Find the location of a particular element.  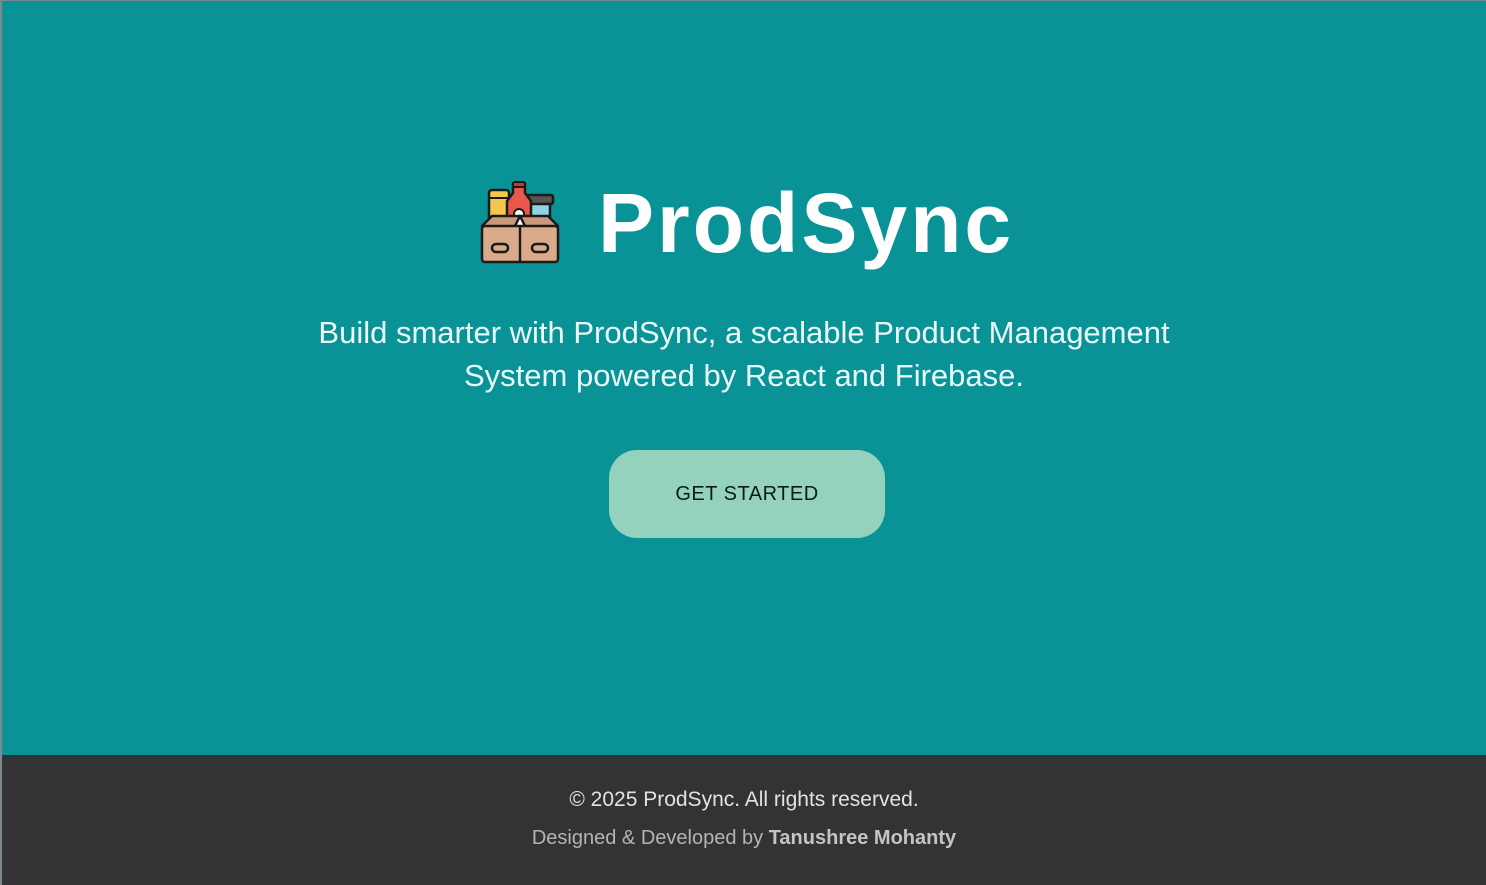

tagline-line-2: System powered by React and Firebase. is located at coordinates (744, 375).